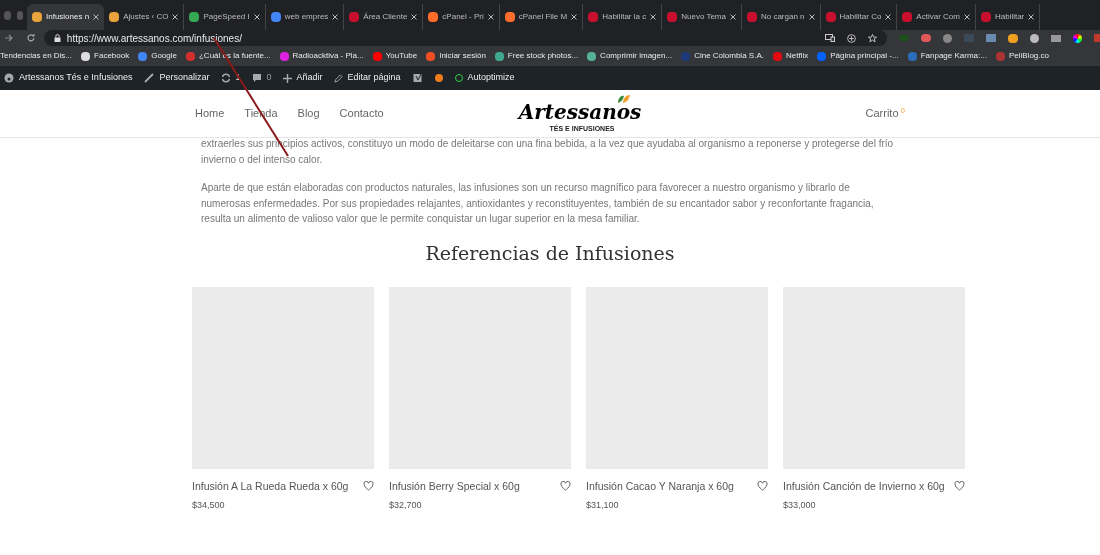 The image size is (1100, 555). Describe the element at coordinates (462, 56) in the screenshot. I see `bookmark-link: Iniciar sesión` at that location.